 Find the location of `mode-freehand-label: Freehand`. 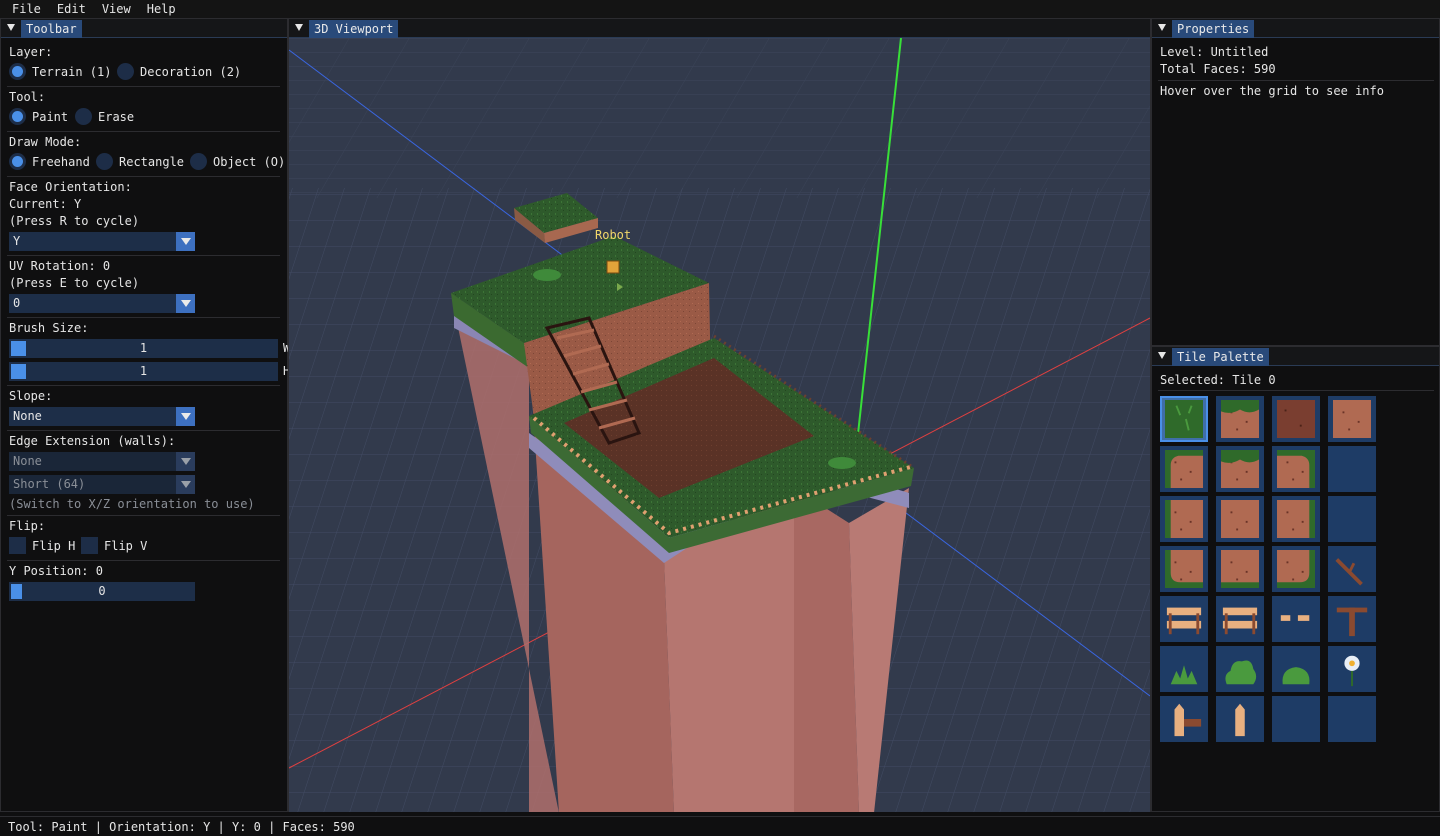

mode-freehand-label: Freehand is located at coordinates (61, 161).